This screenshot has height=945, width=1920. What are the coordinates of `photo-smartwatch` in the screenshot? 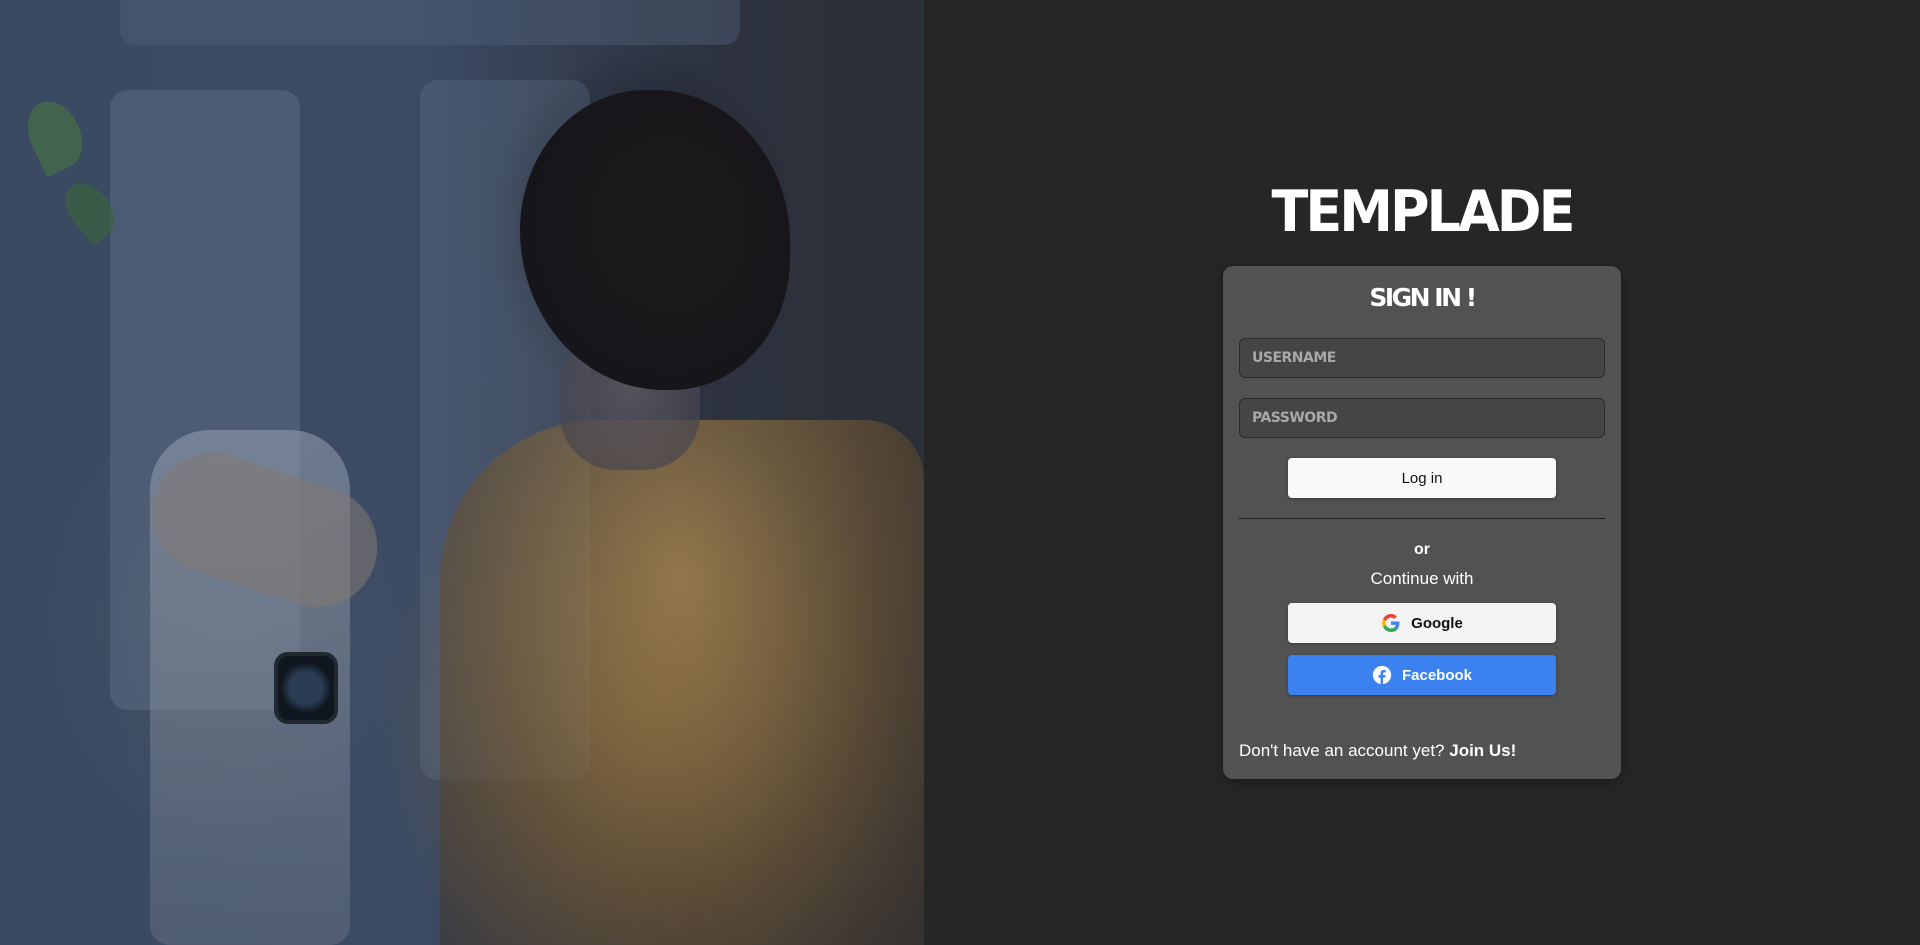 It's located at (306, 688).